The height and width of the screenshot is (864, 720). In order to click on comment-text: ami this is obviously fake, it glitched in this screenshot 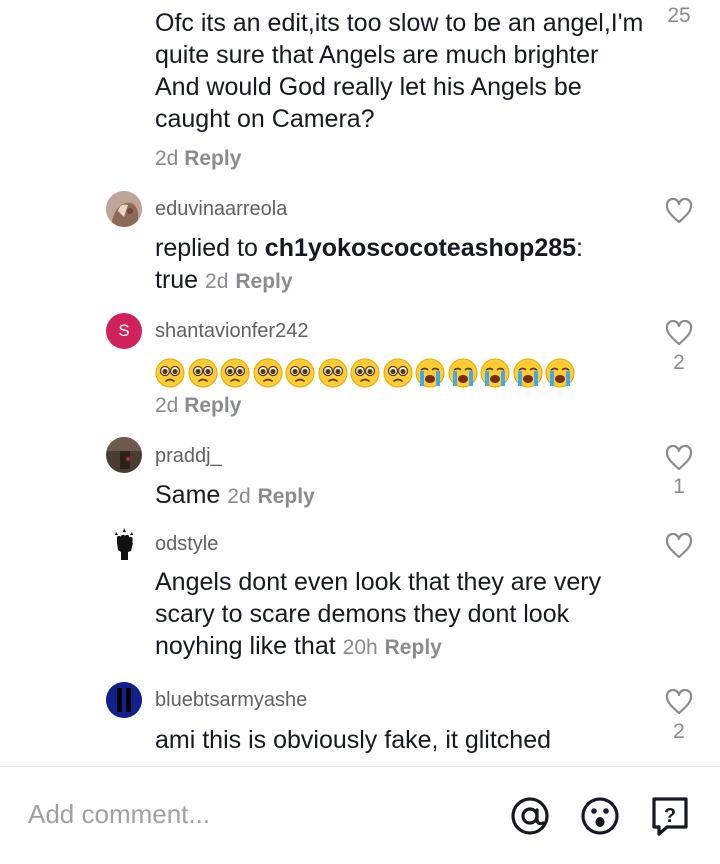, I will do `click(353, 740)`.